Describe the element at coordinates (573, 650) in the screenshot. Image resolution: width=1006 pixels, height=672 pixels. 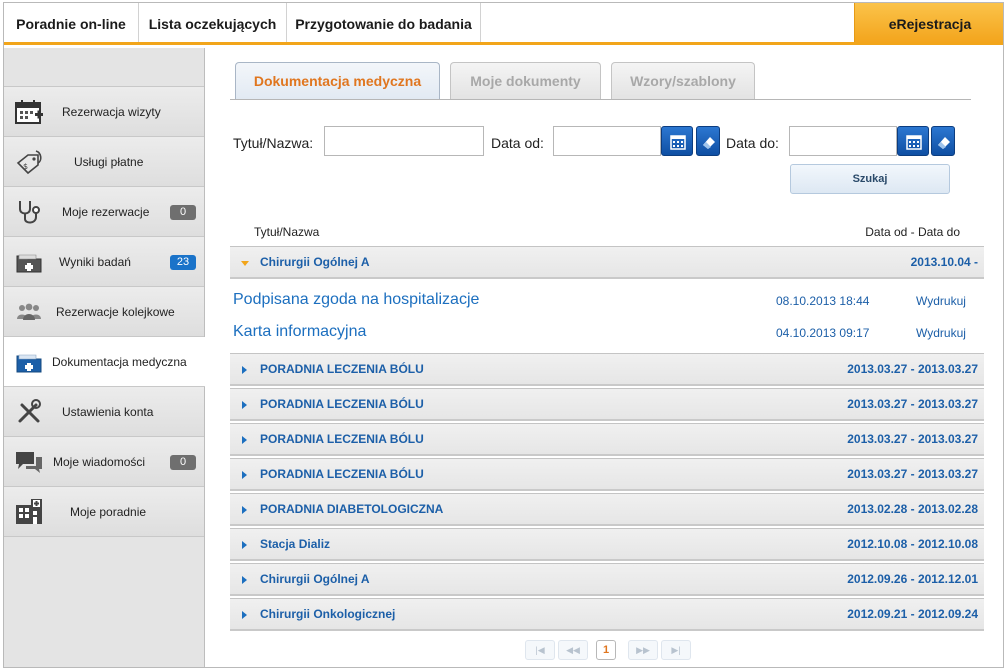
I see `previous-page-button: ◀◀` at that location.